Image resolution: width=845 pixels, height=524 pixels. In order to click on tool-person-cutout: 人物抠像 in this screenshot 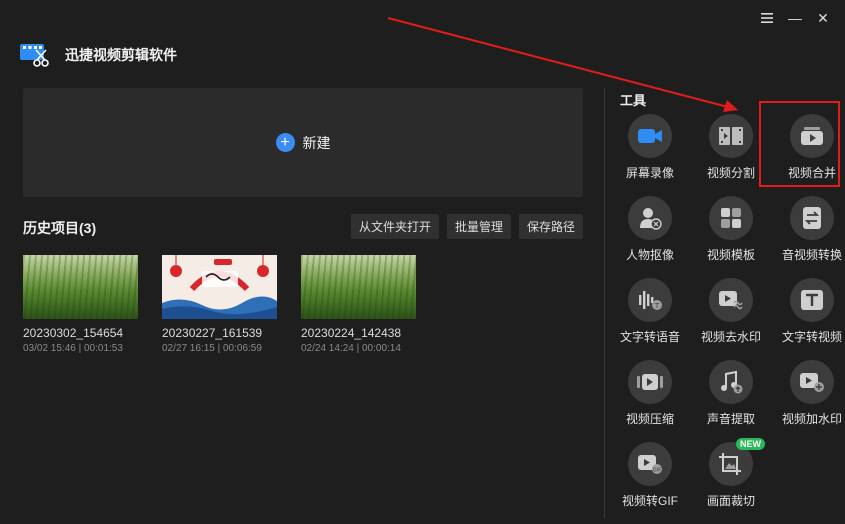, I will do `click(650, 231)`.